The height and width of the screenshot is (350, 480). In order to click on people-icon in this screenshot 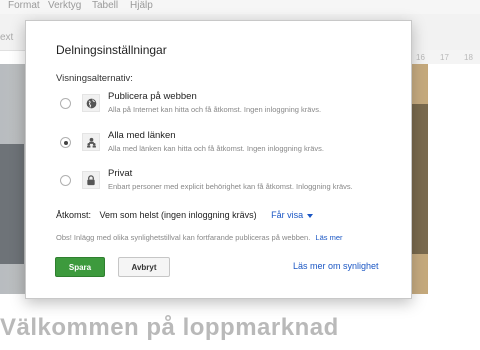, I will do `click(91, 142)`.